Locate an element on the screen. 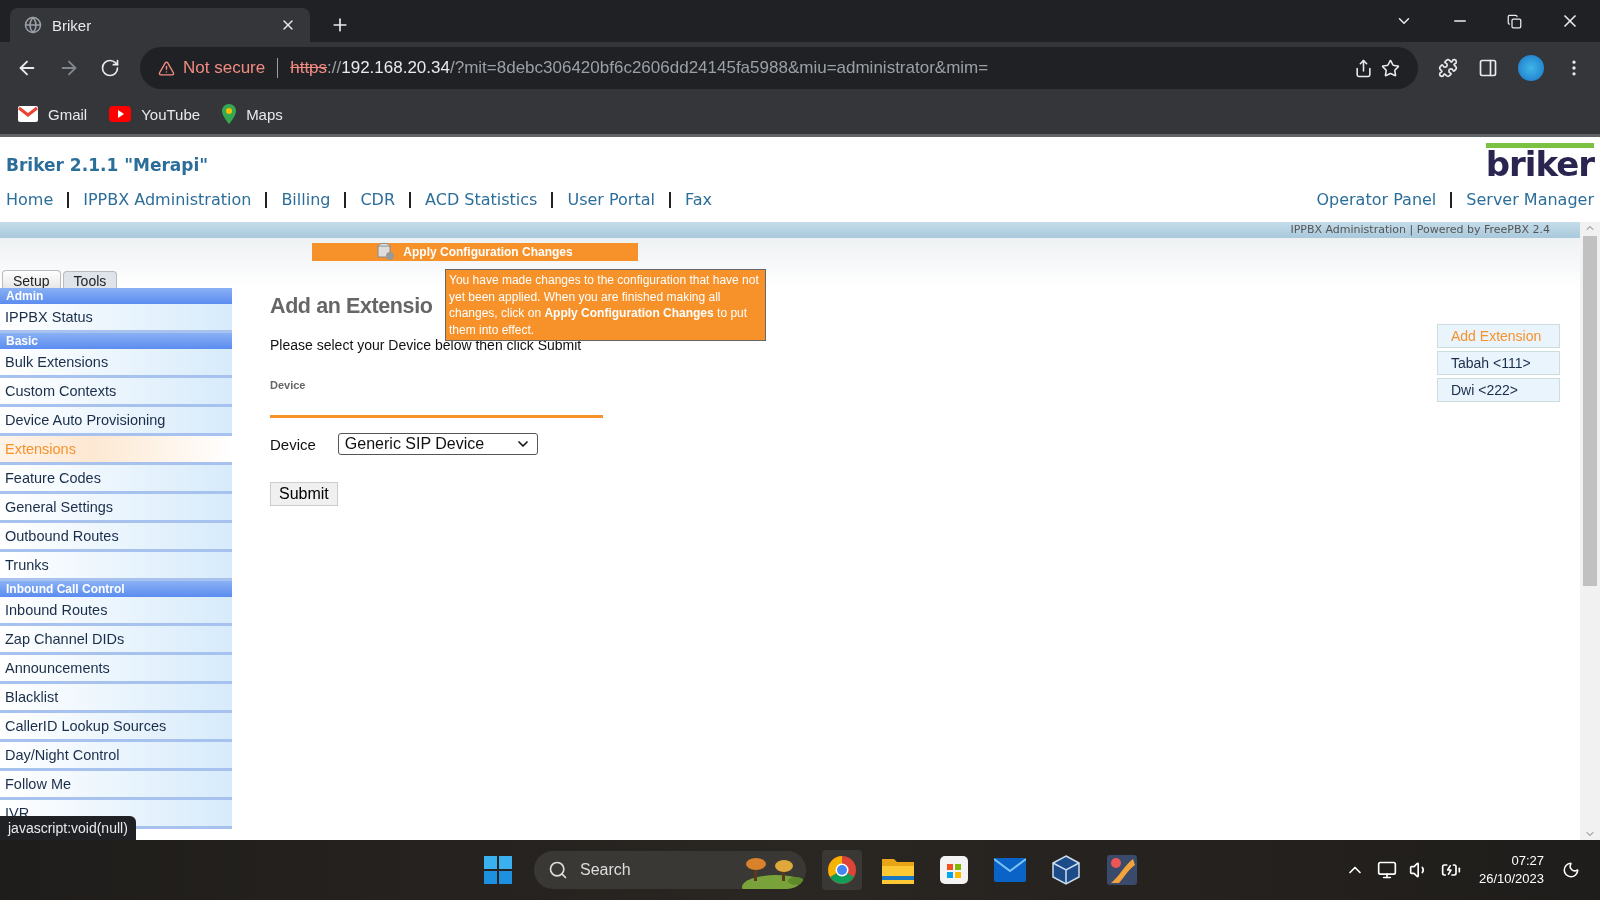 The height and width of the screenshot is (900, 1600). sidebar-item: IPPBX Status is located at coordinates (116, 318).